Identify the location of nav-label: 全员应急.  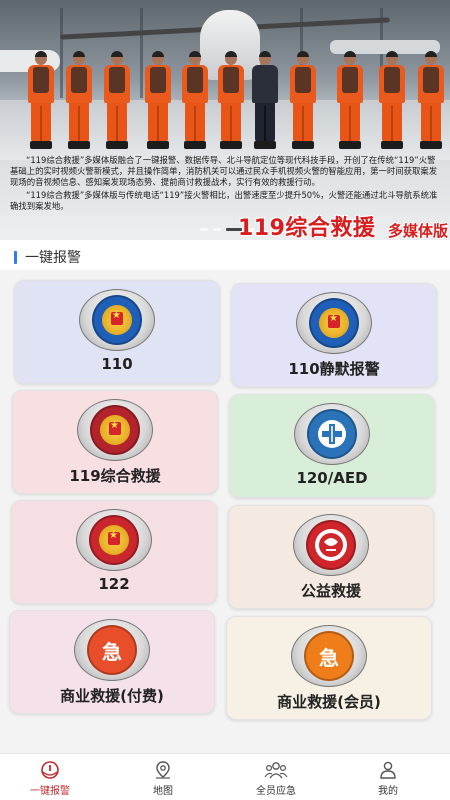
(276, 791).